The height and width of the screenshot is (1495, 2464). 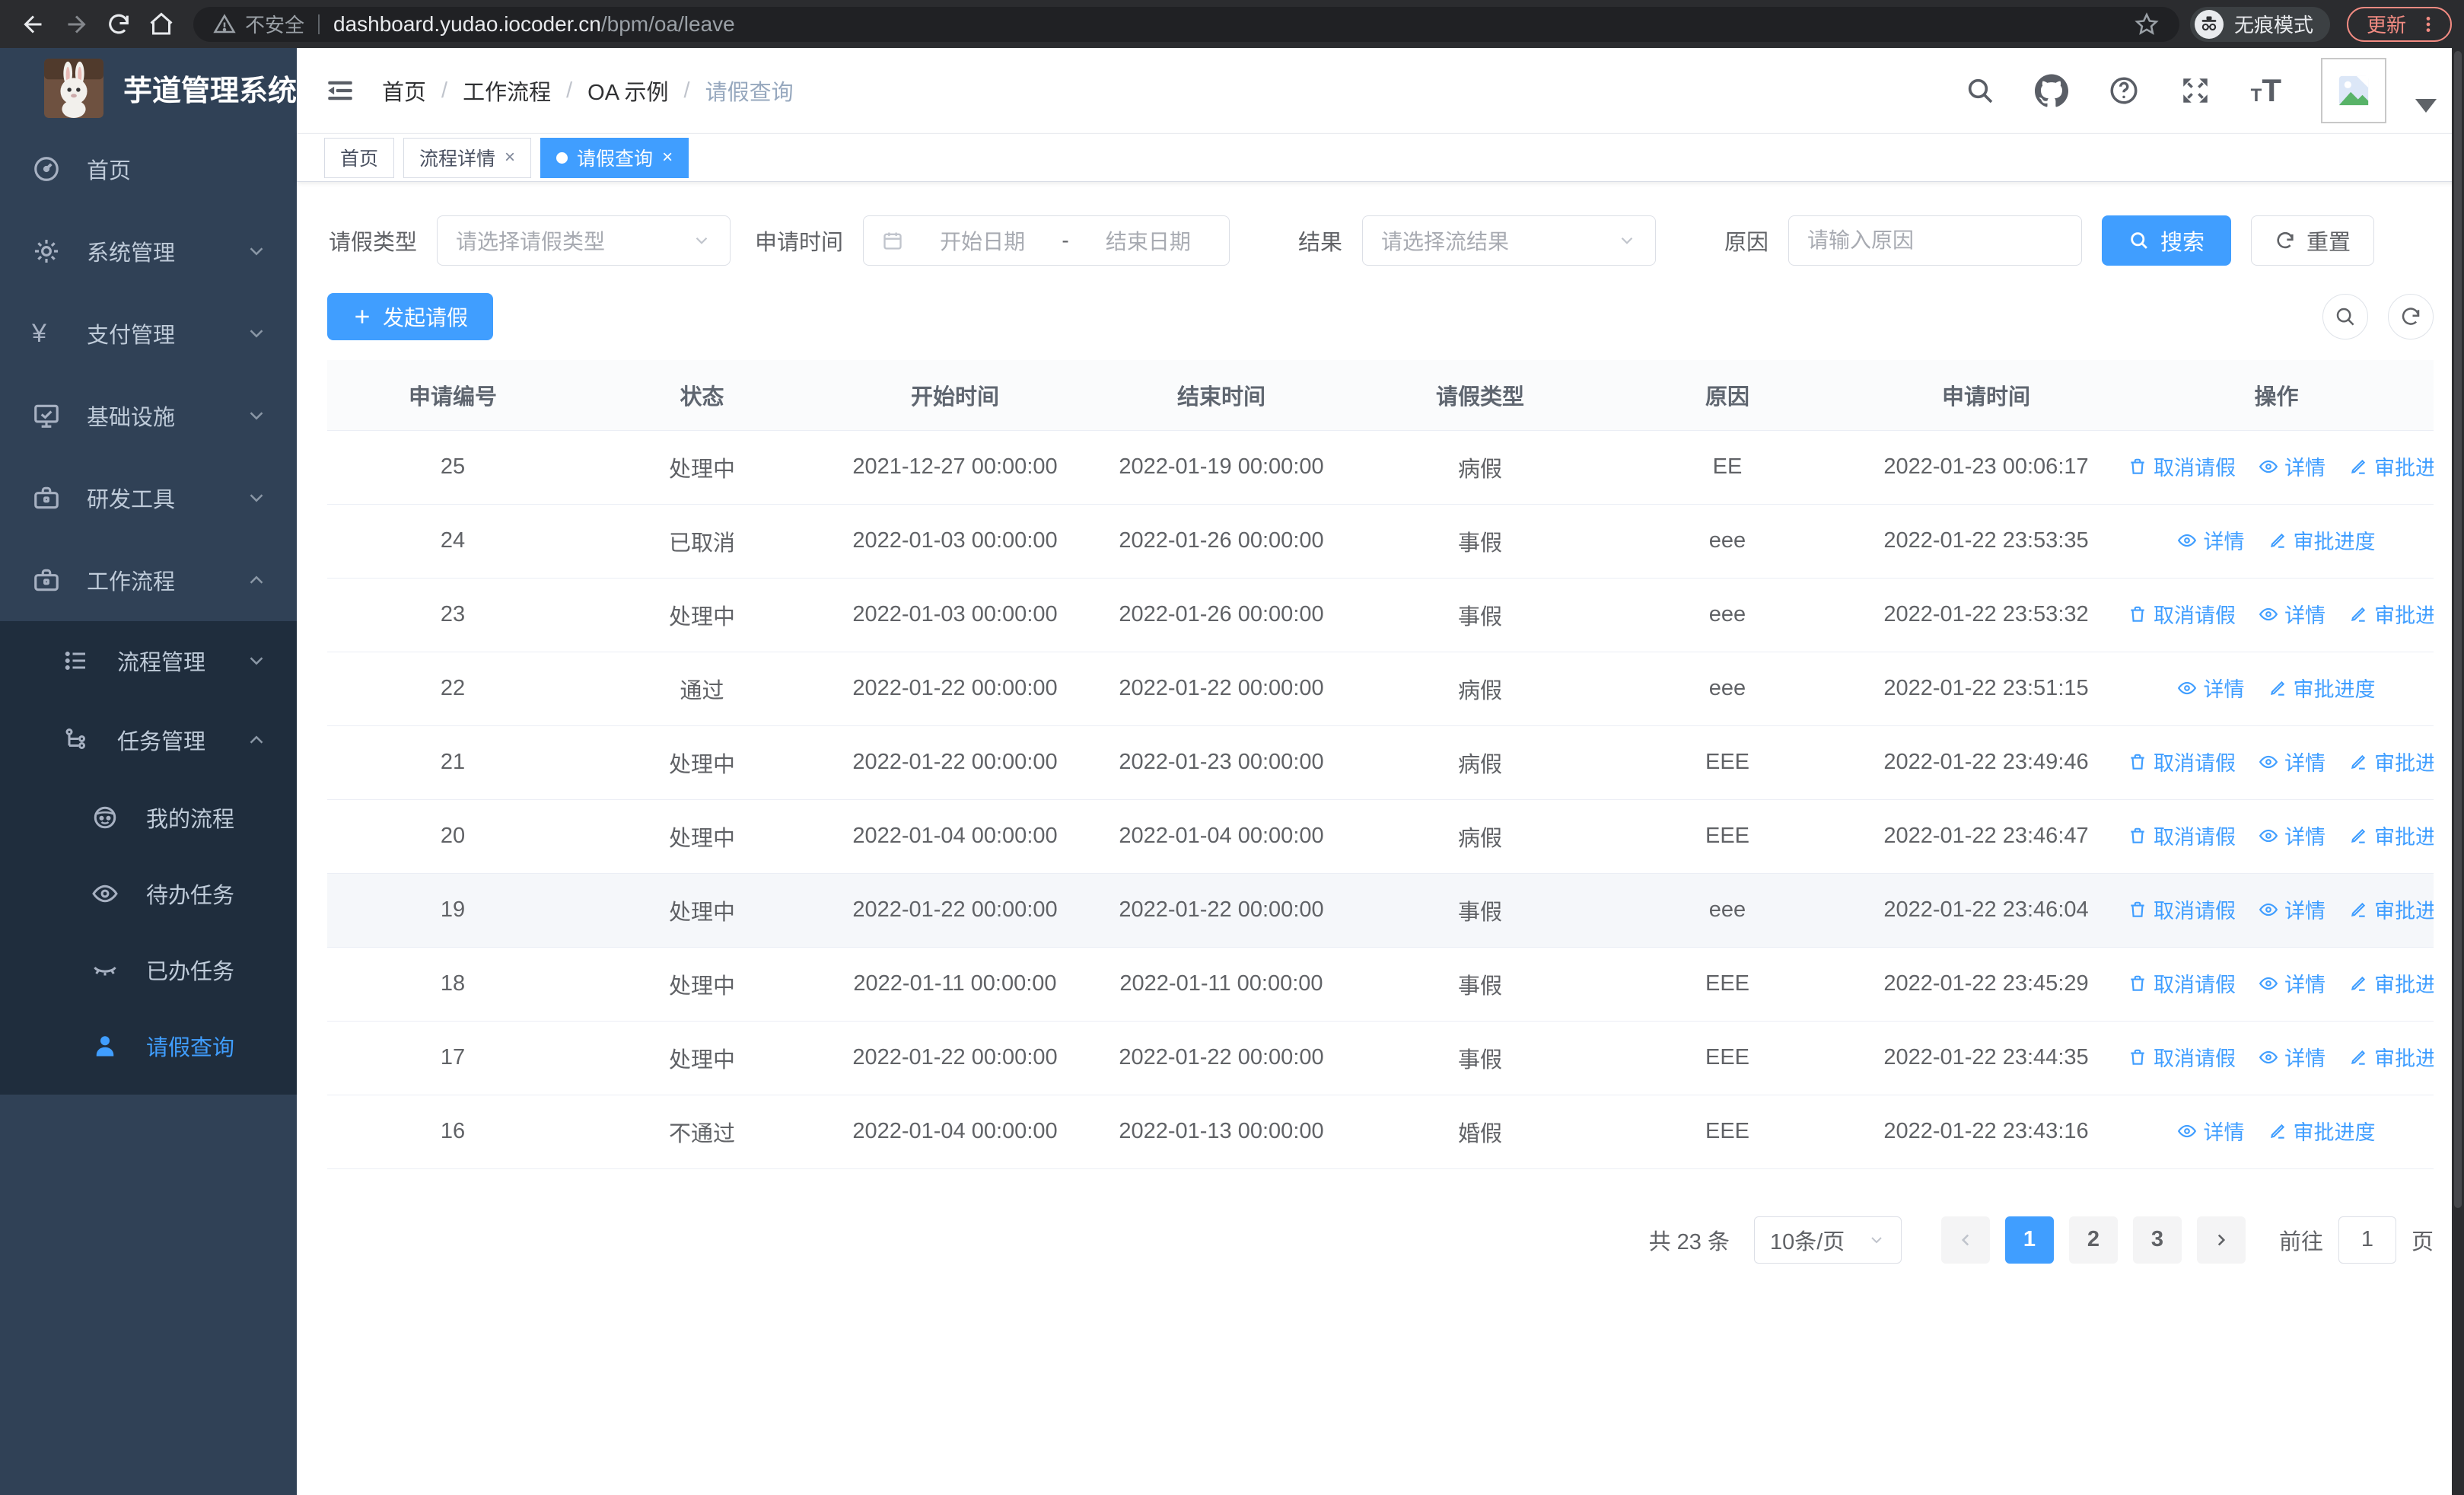 What do you see at coordinates (359, 157) in the screenshot?
I see `tab-home: 首页` at bounding box center [359, 157].